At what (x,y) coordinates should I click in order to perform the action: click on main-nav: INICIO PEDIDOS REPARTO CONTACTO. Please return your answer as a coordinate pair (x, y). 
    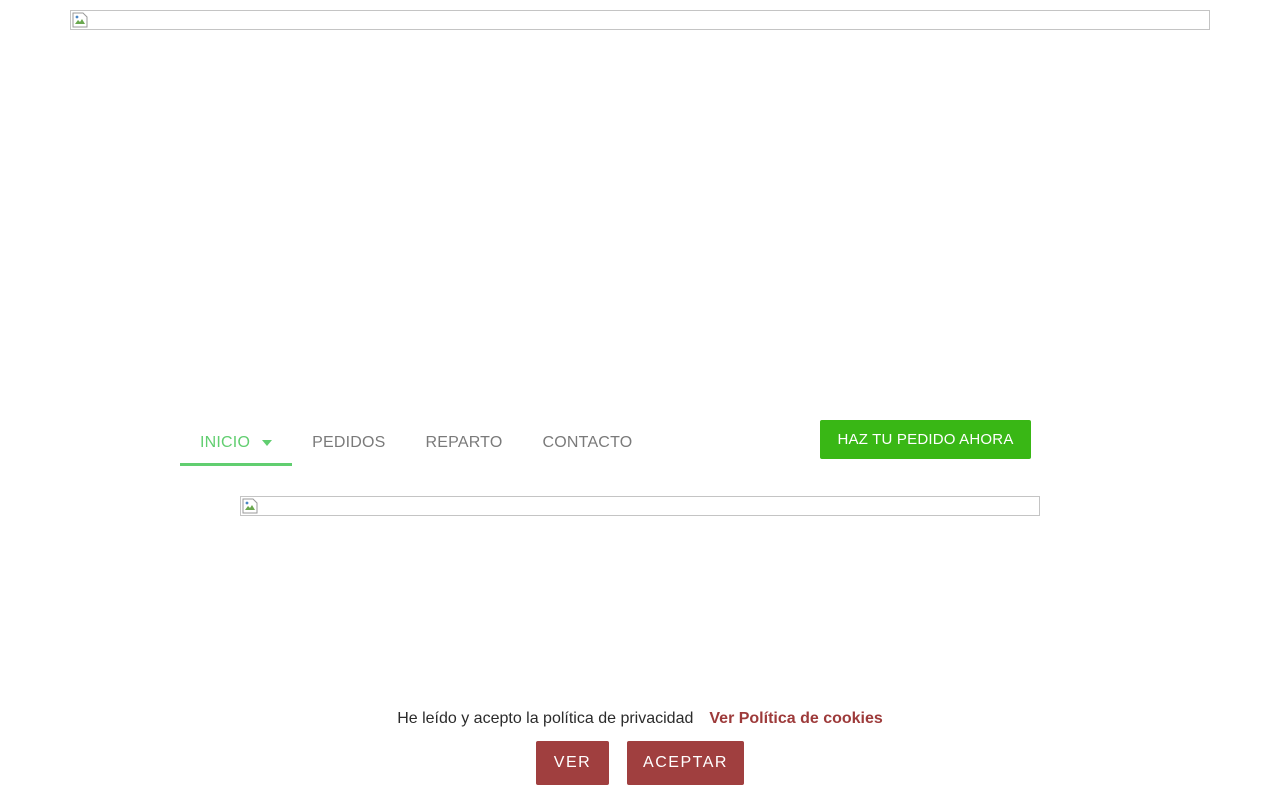
    Looking at the image, I should click on (416, 443).